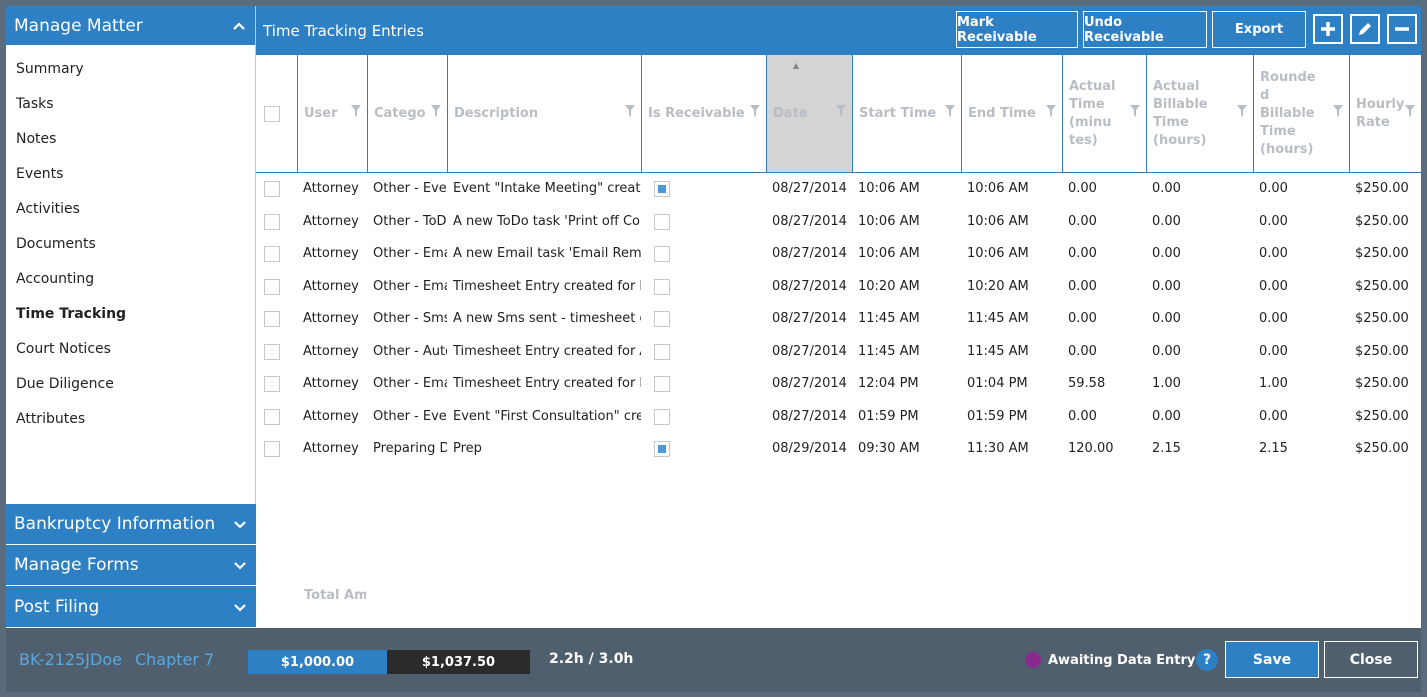 The height and width of the screenshot is (697, 1427). What do you see at coordinates (130, 279) in the screenshot?
I see `sidebar-item-accounting: Accounting` at bounding box center [130, 279].